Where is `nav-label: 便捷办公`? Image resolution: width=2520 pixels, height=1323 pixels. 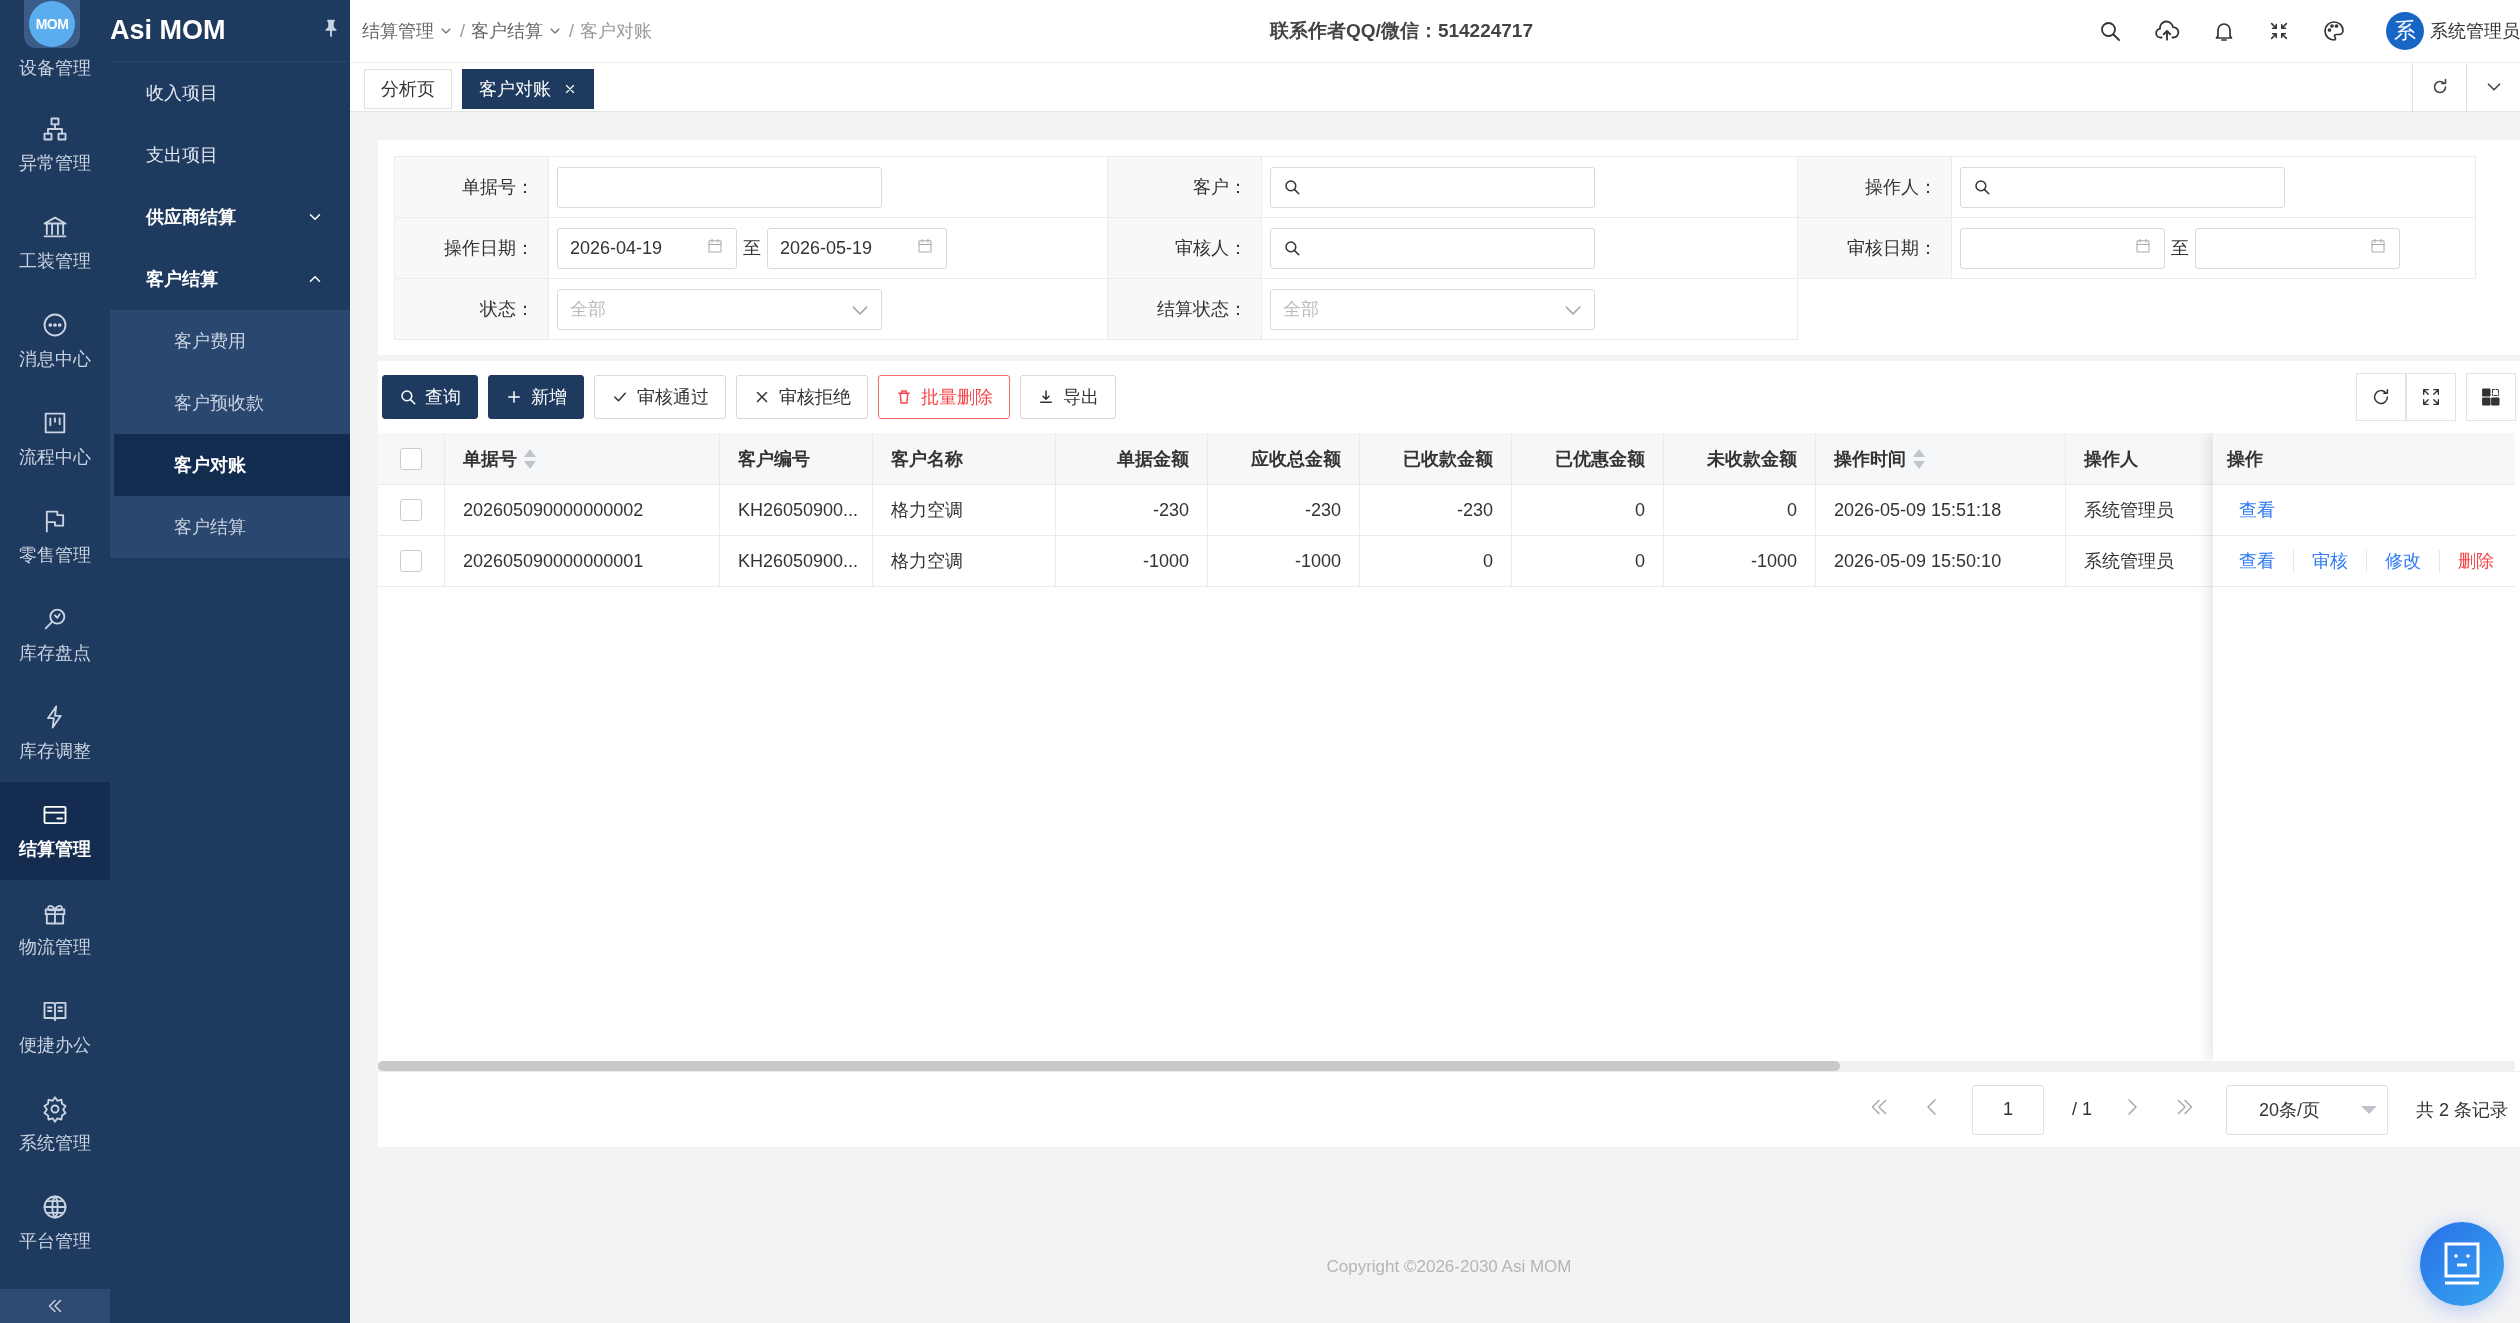
nav-label: 便捷办公 is located at coordinates (55, 1045).